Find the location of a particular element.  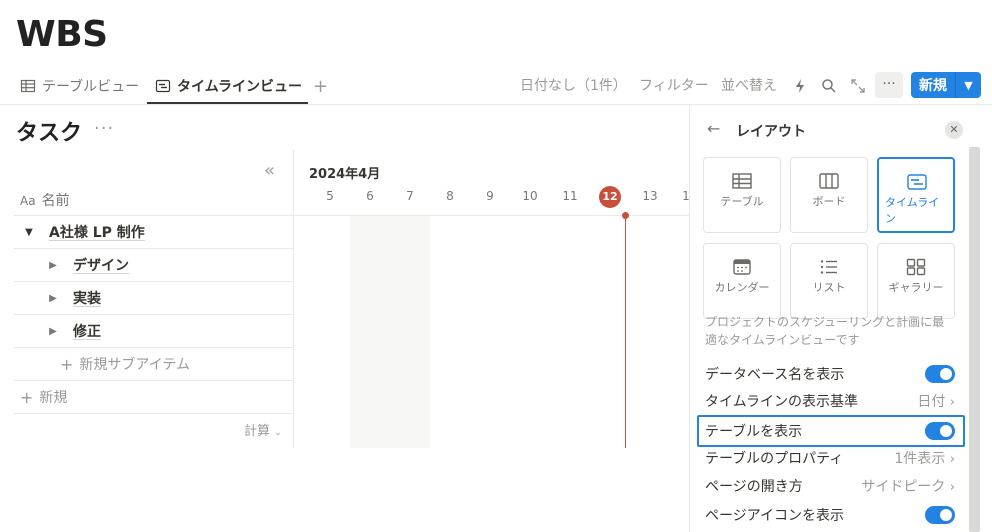

toggle-expand-icon: ▼ is located at coordinates (29, 232).